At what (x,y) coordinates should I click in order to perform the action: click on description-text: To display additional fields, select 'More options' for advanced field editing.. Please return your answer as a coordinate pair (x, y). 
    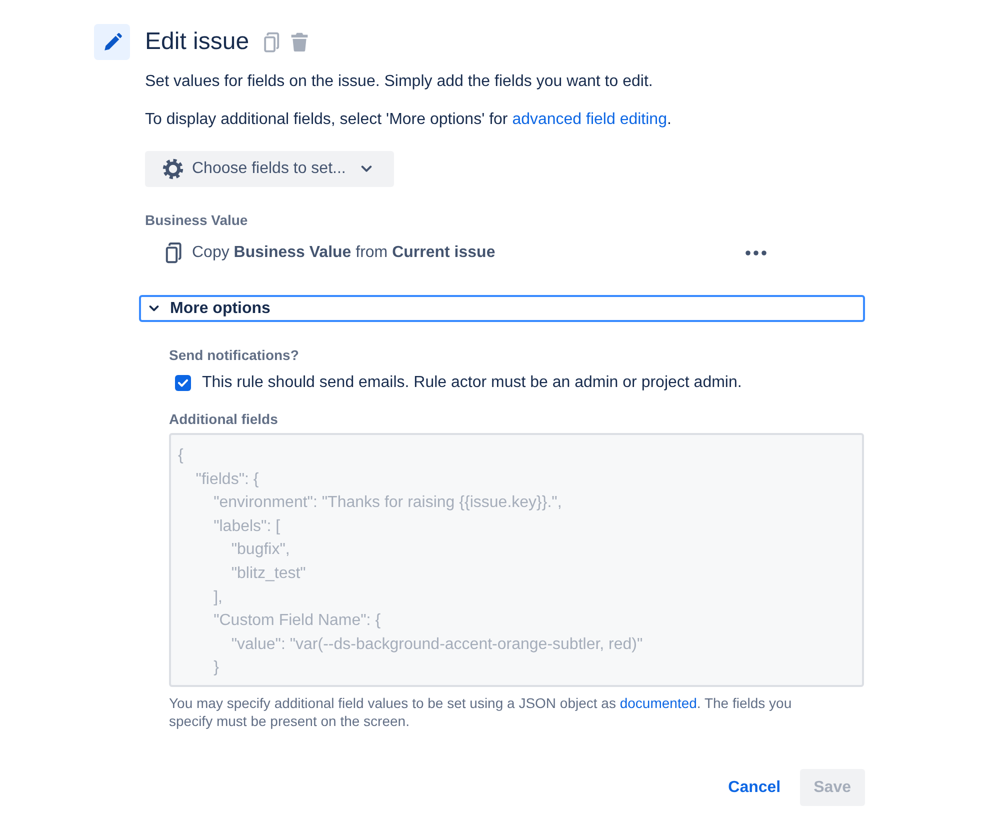
    Looking at the image, I should click on (408, 120).